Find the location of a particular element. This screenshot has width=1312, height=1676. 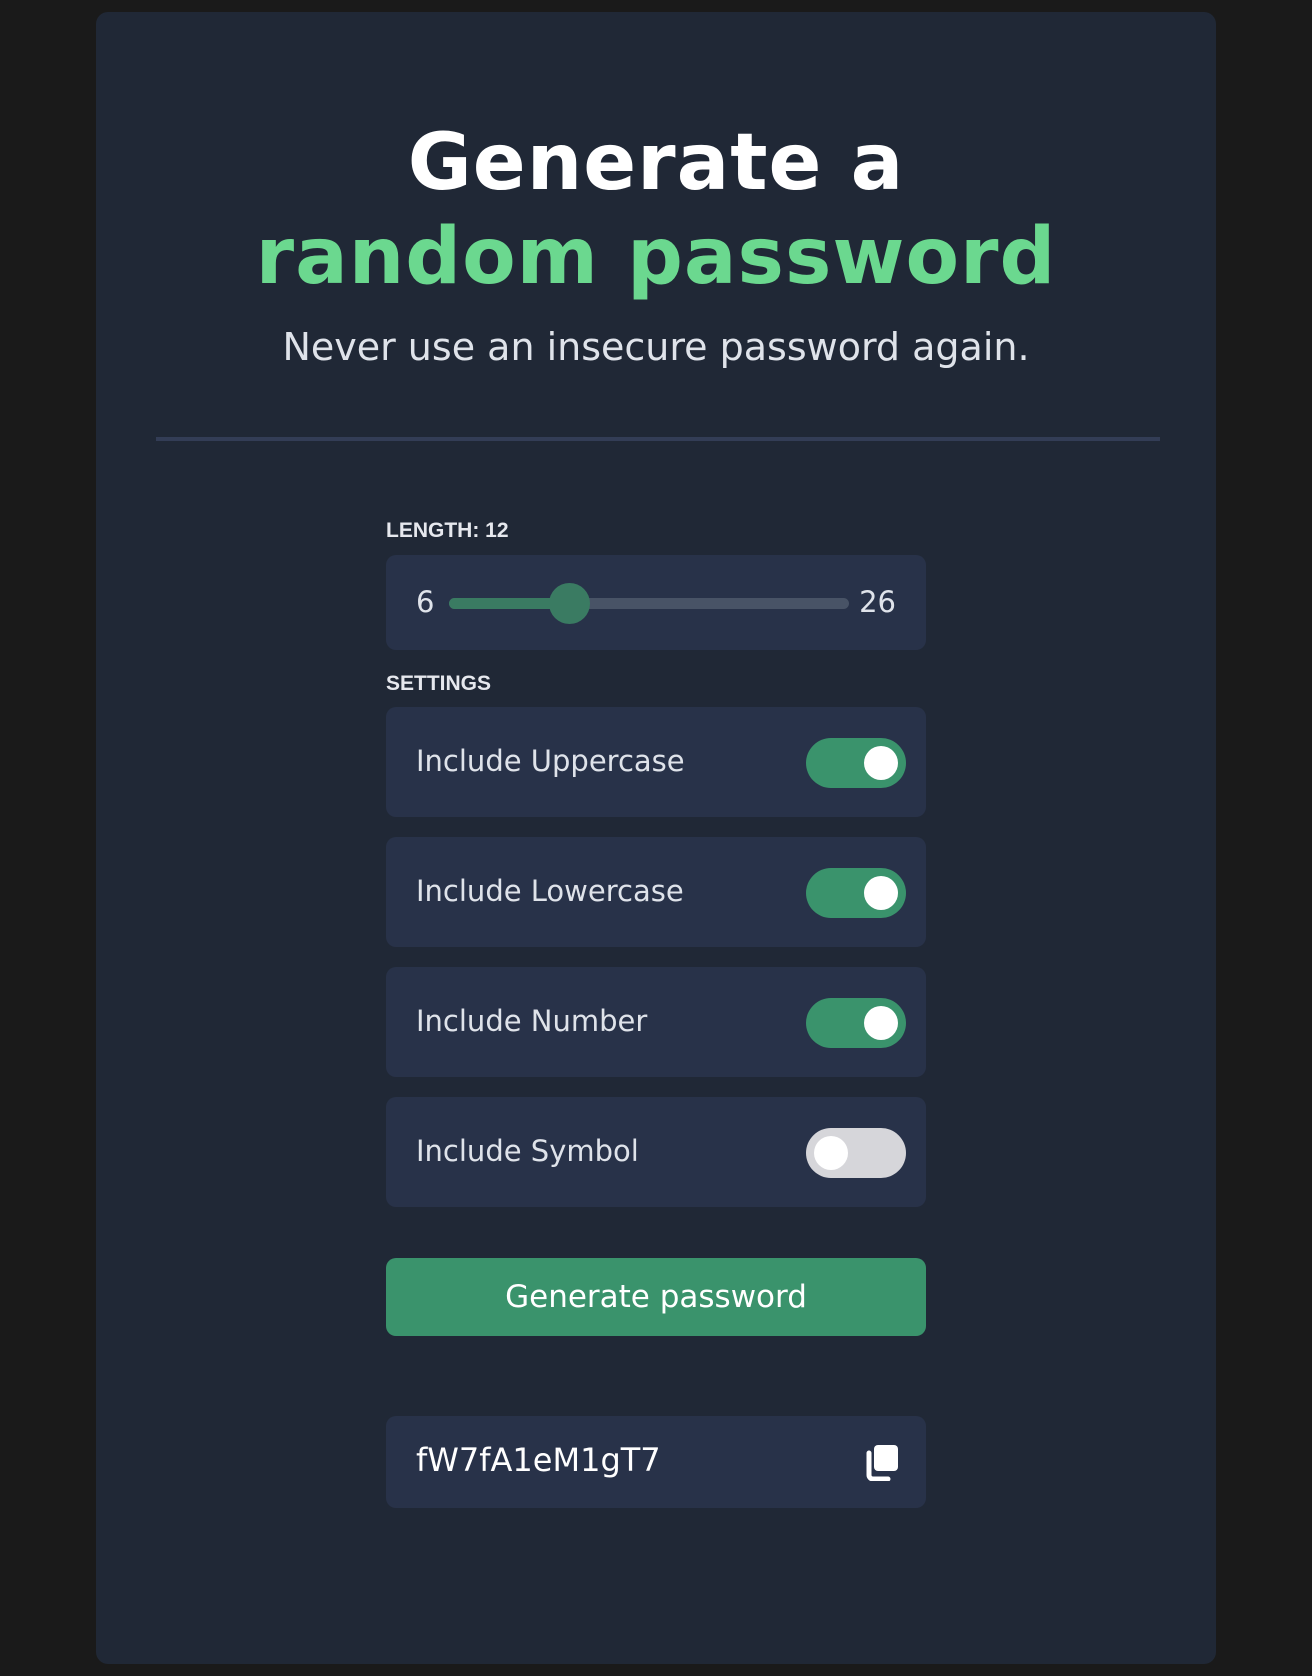

setting-row-uppercase: Include Uppercase is located at coordinates (656, 762).